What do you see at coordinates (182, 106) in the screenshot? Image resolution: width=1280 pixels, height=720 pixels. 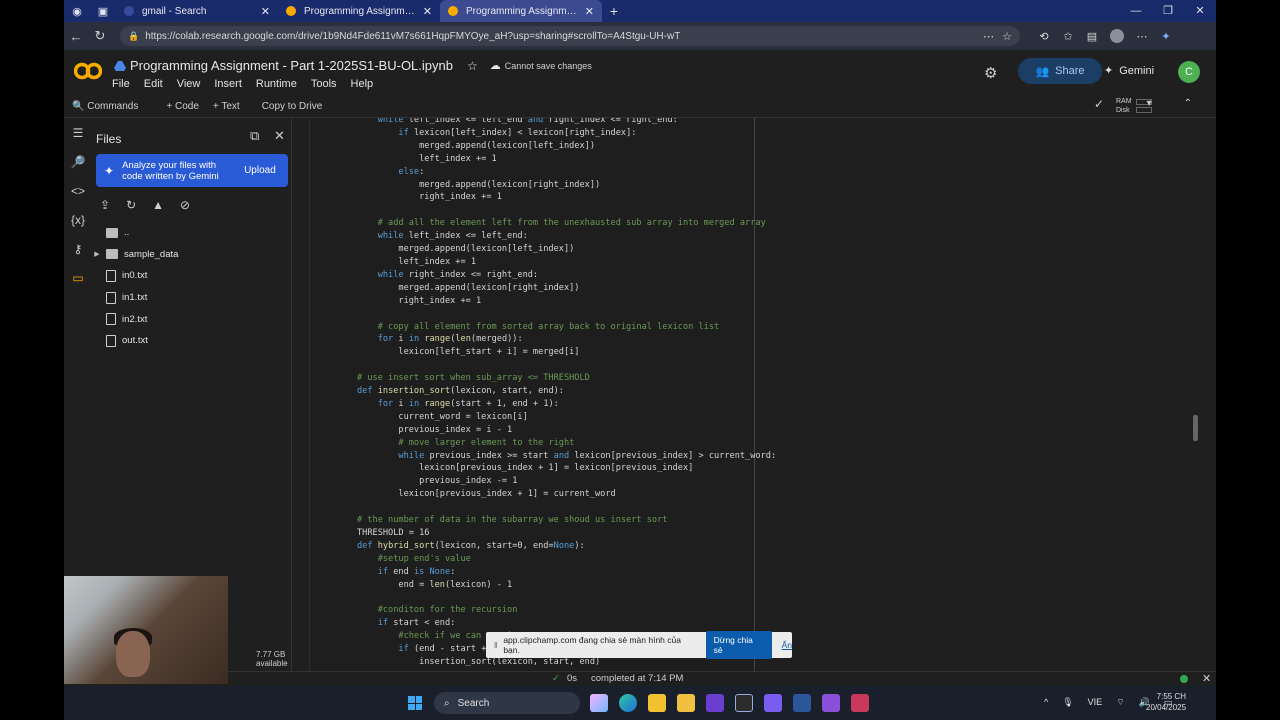 I see `add-code-button: + Code` at bounding box center [182, 106].